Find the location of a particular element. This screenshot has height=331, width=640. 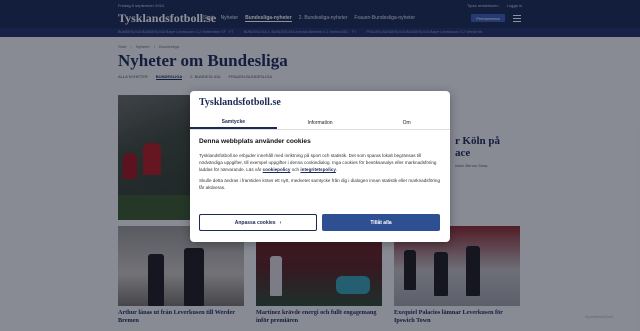

dialog-logo: Tysklandsfotboll.se is located at coordinates (240, 102).